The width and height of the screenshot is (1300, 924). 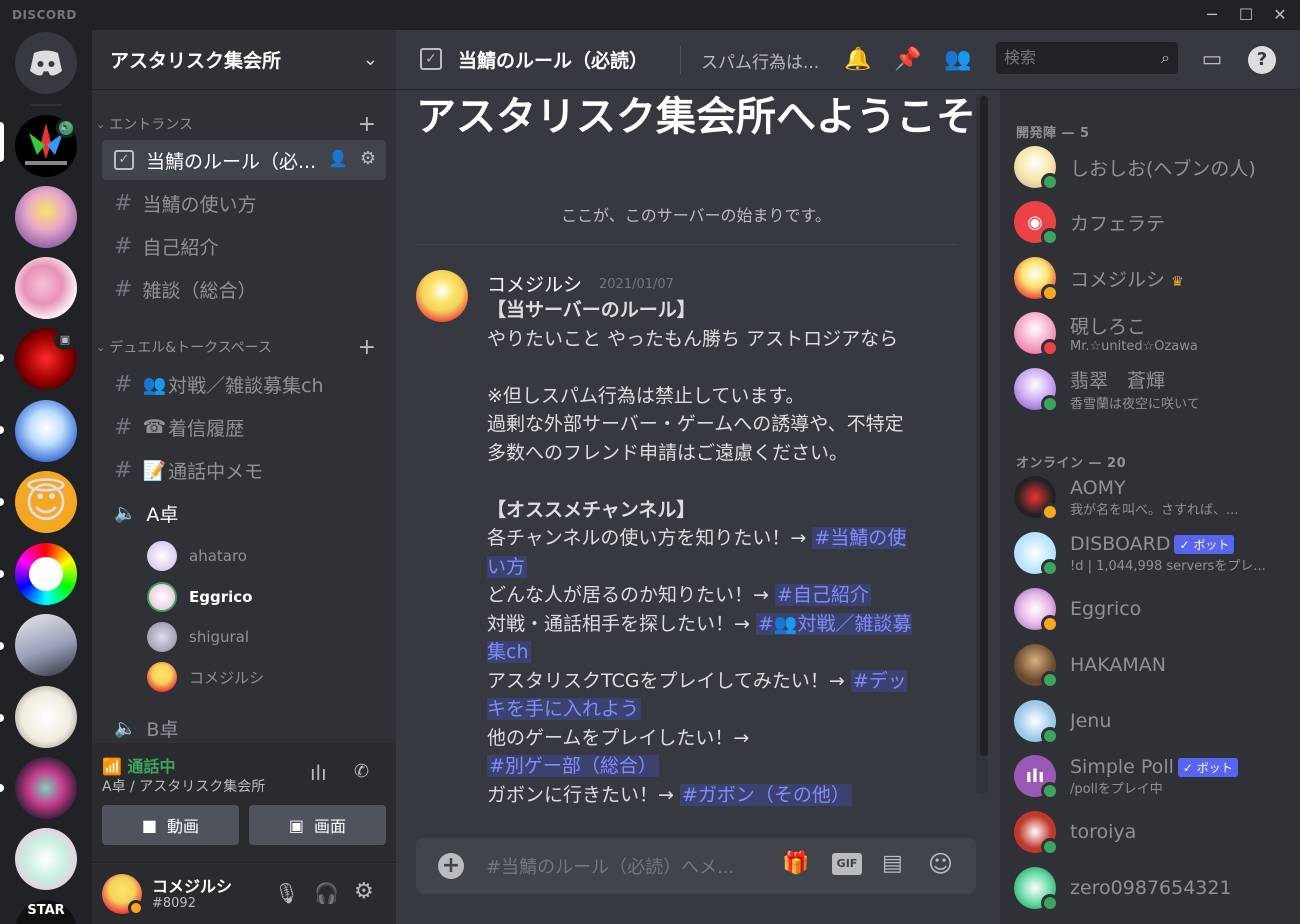 What do you see at coordinates (1280, 15) in the screenshot?
I see `close-icon: ✕` at bounding box center [1280, 15].